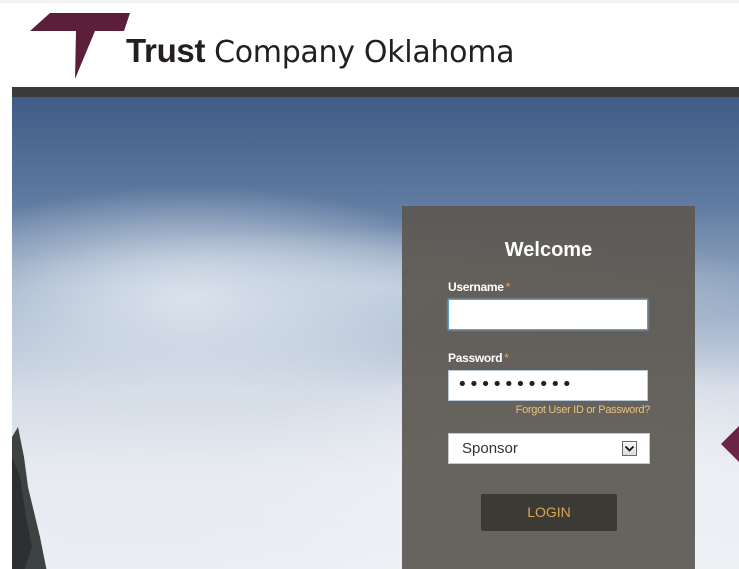 The width and height of the screenshot is (739, 569). What do you see at coordinates (730, 444) in the screenshot?
I see `carousel-prev-arrow-icon` at bounding box center [730, 444].